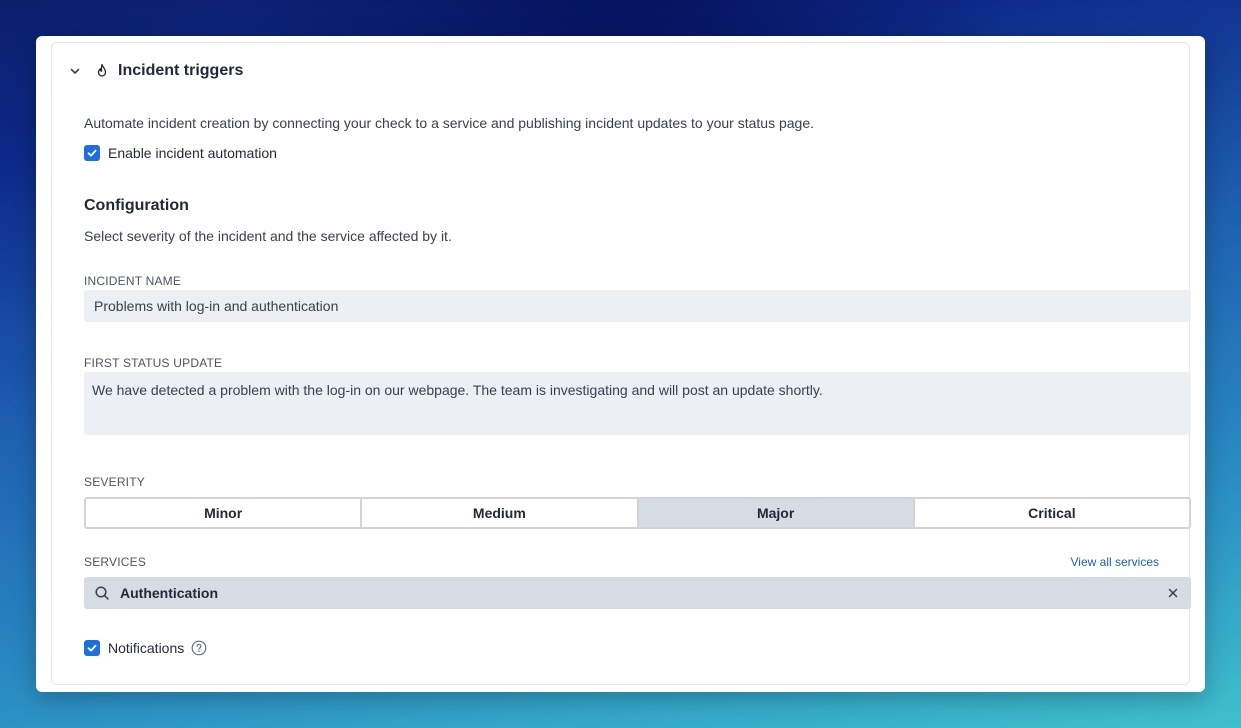 The image size is (1241, 728). Describe the element at coordinates (224, 513) in the screenshot. I see `severity-minor-button: Minor` at that location.